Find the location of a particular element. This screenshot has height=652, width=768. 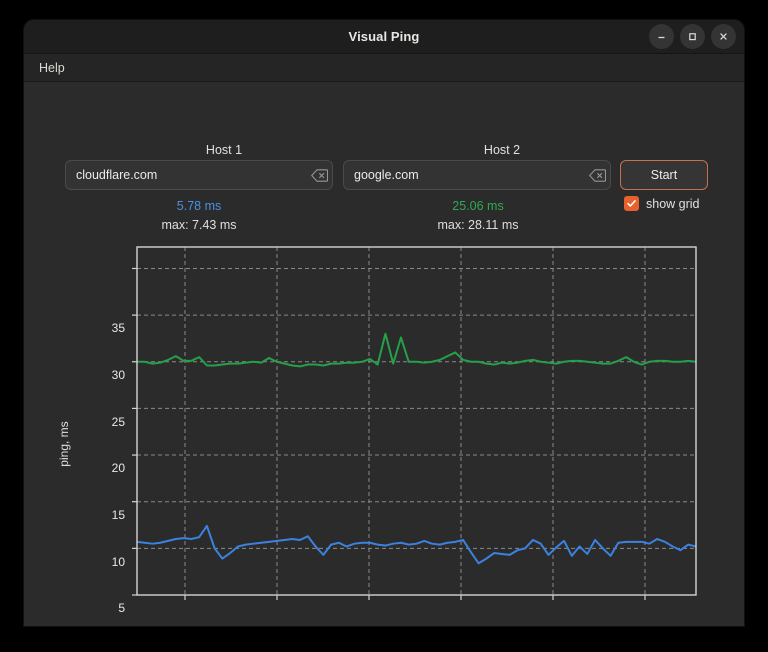

host1-input: cloudflare.com is located at coordinates (199, 175).